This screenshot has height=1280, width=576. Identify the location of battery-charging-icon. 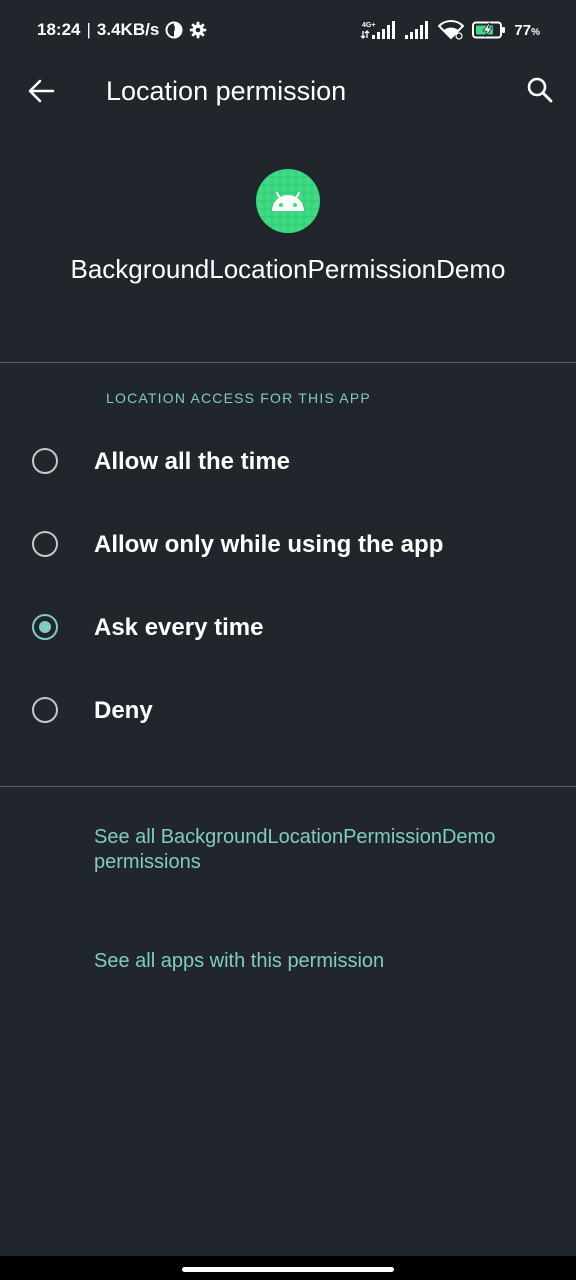
(489, 30).